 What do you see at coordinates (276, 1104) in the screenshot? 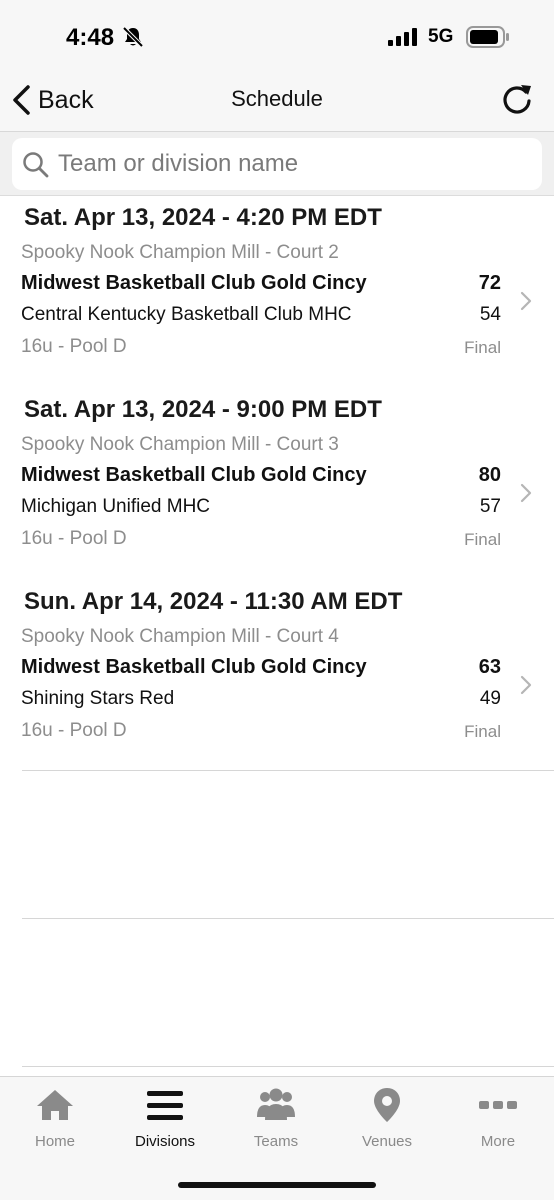
I see `people-icon` at bounding box center [276, 1104].